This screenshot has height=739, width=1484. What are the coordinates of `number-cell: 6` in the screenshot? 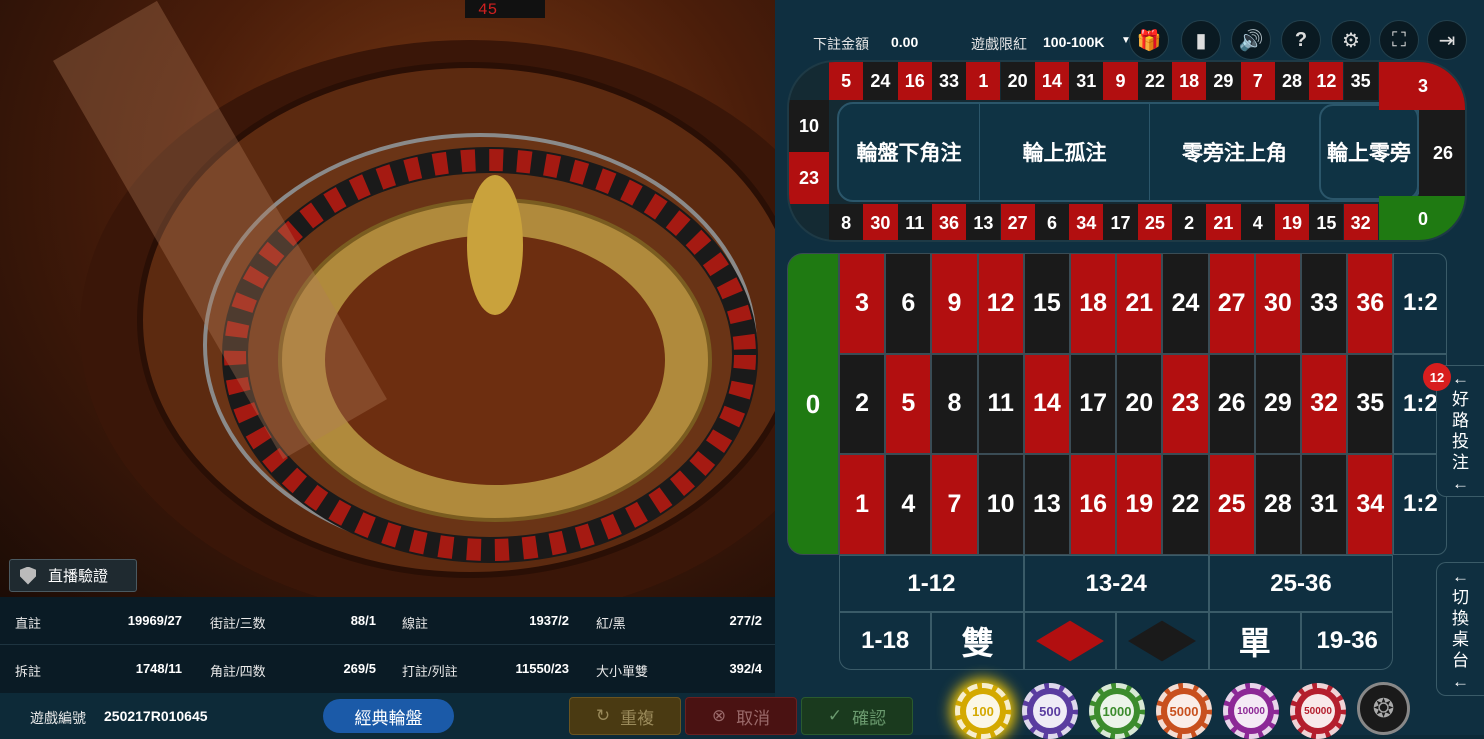 It's located at (908, 303).